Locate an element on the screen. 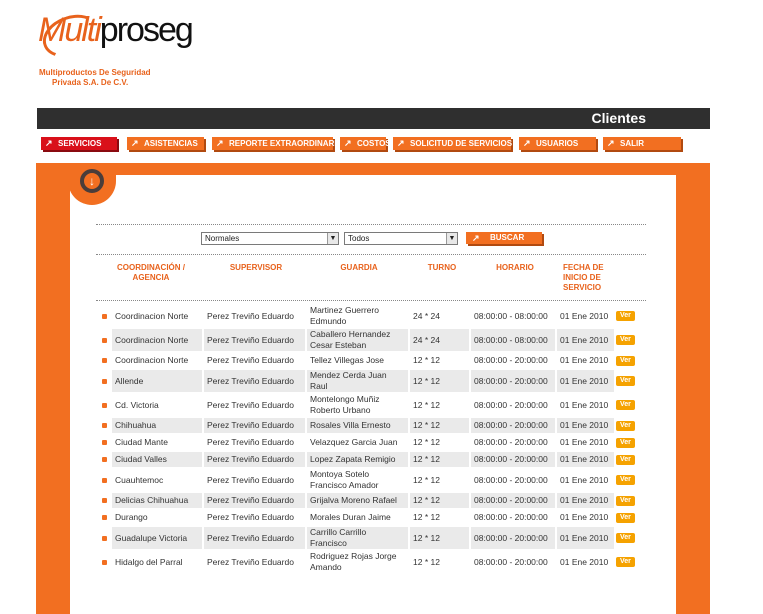 The height and width of the screenshot is (614, 763). nav-usuarios: ↗ USUARIOS is located at coordinates (557, 143).